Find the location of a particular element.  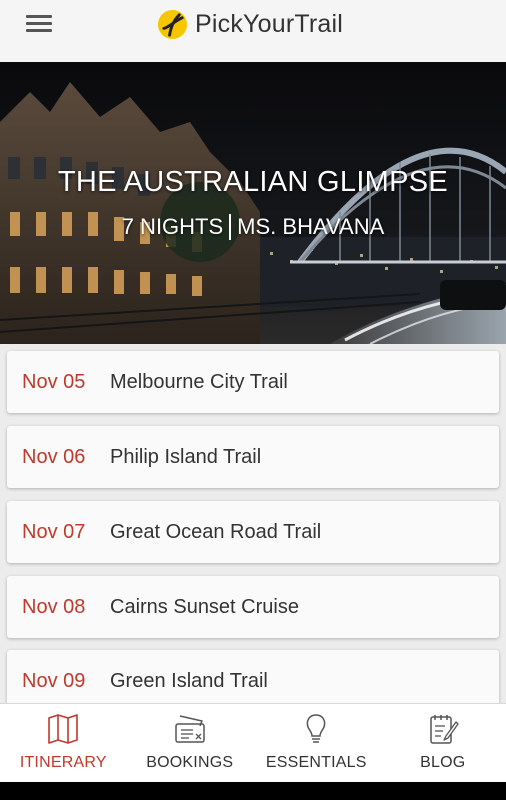

trip-title: THE AUSTRALIAN GLIMPSE is located at coordinates (253, 182).